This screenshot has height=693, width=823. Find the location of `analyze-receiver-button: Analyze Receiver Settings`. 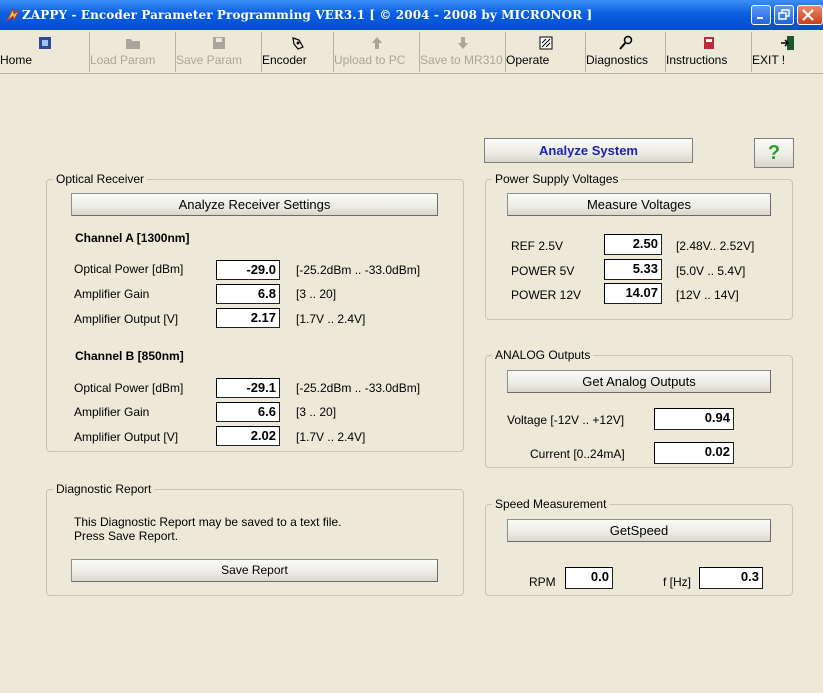

analyze-receiver-button: Analyze Receiver Settings is located at coordinates (254, 204).